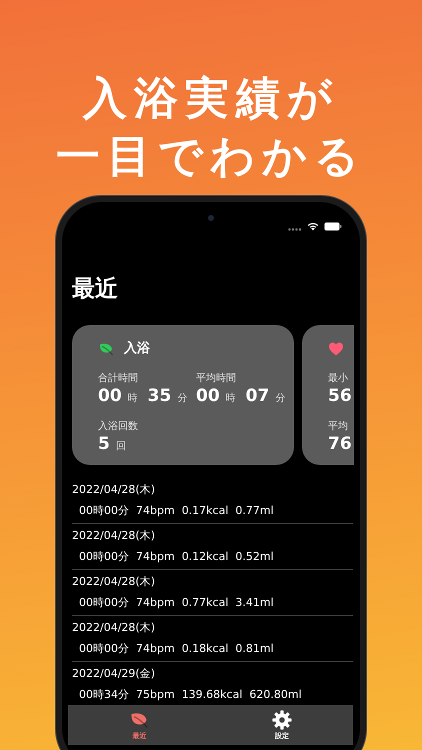  I want to click on stat-label: 合計時間, so click(118, 378).